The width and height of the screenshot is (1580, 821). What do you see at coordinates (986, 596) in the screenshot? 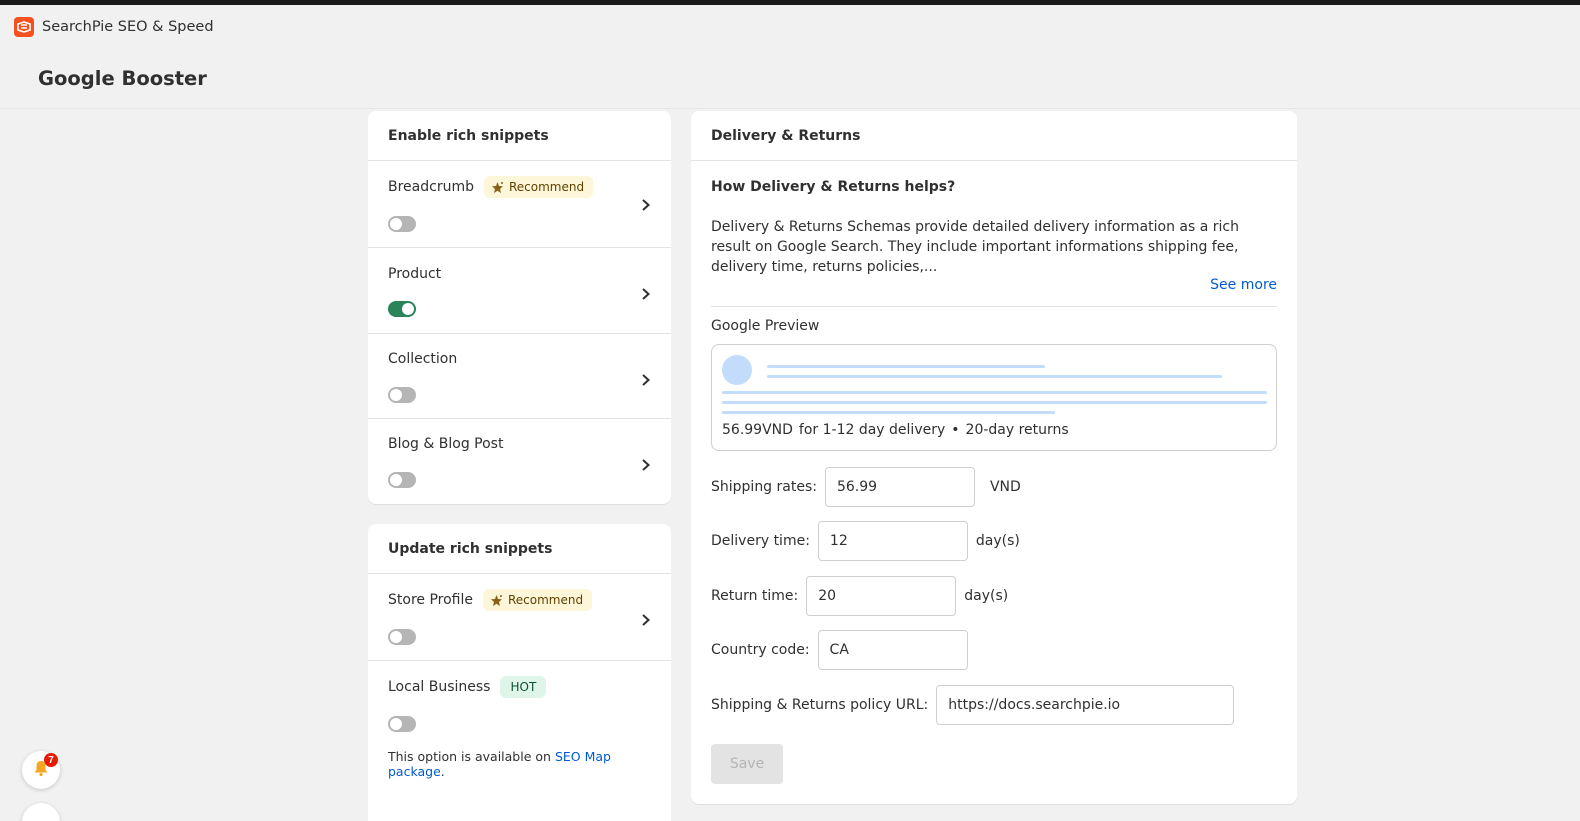
I see `return-time-unit: day(s)` at bounding box center [986, 596].